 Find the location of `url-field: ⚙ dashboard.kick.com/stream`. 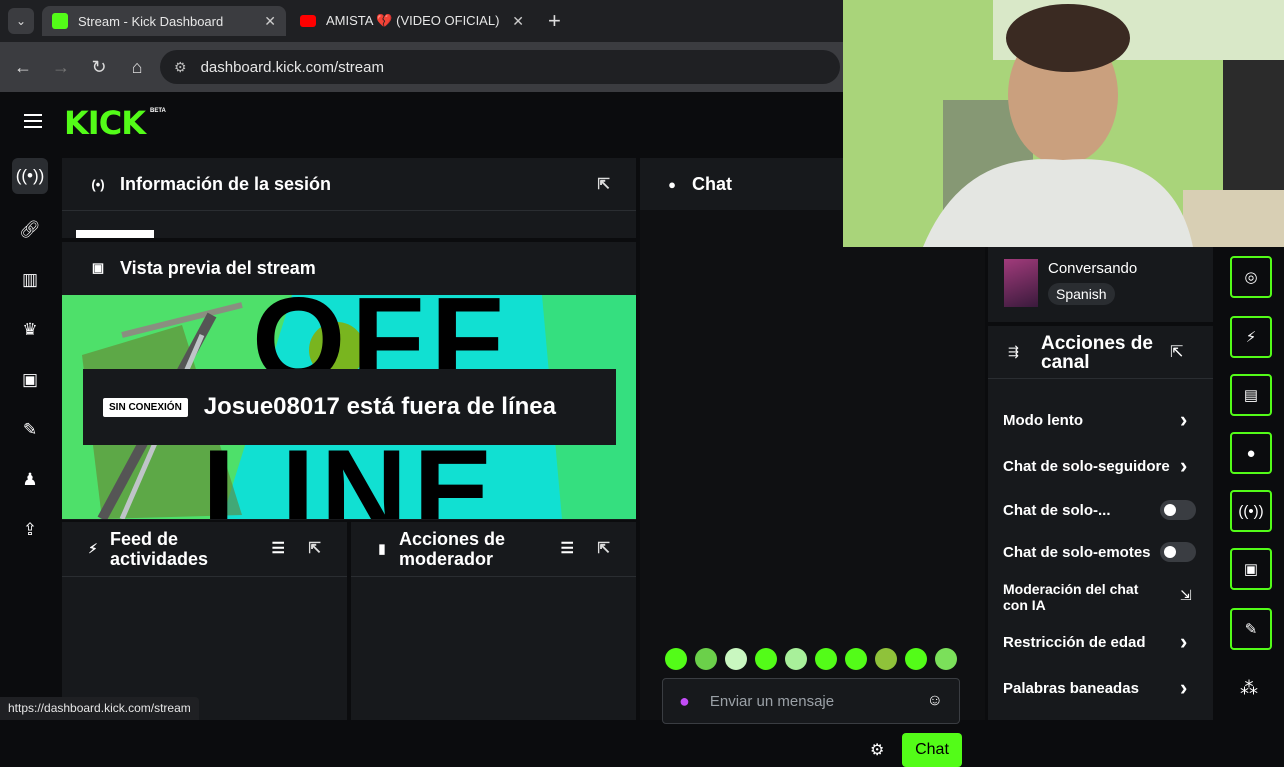

url-field: ⚙ dashboard.kick.com/stream is located at coordinates (500, 67).